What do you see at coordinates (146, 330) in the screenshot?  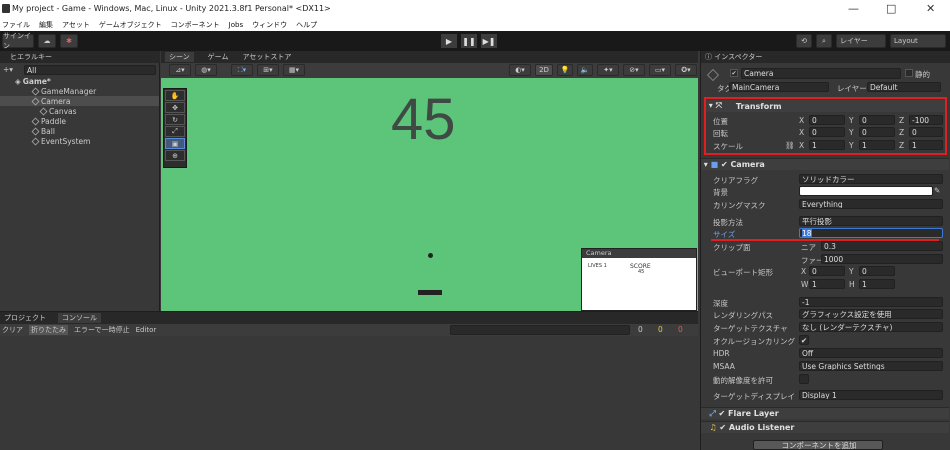 I see `editor-dropdown: Editor` at bounding box center [146, 330].